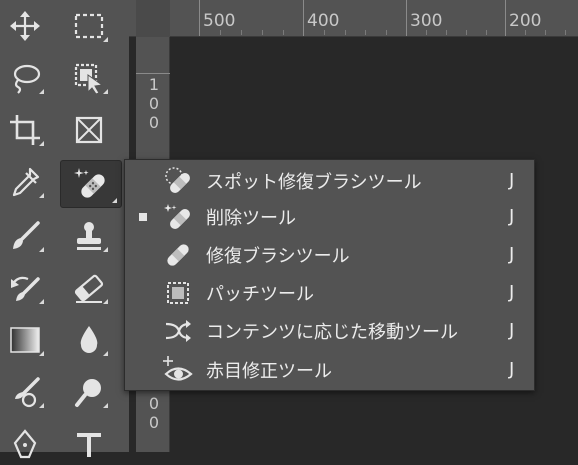 Image resolution: width=578 pixels, height=465 pixels. Describe the element at coordinates (323, 21) in the screenshot. I see `ruler-label: 400` at that location.